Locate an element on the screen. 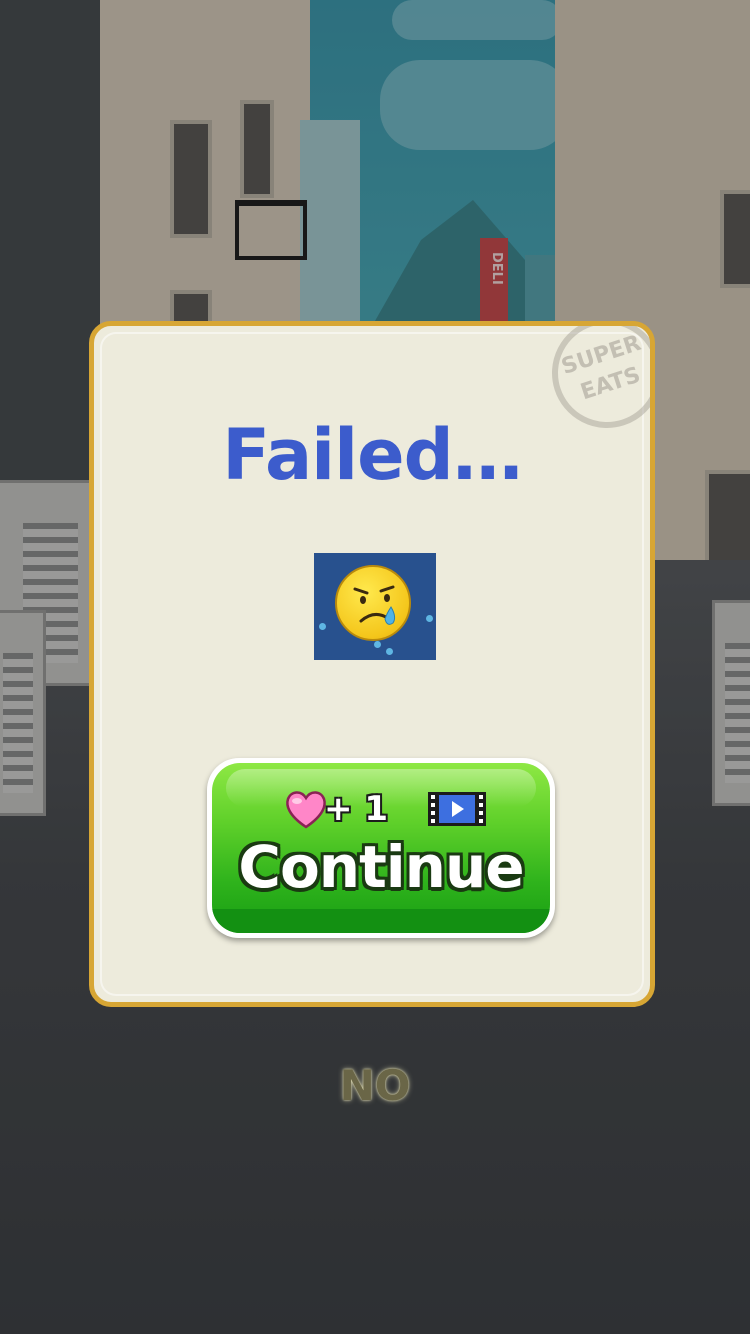 The height and width of the screenshot is (1334, 750). reward-row: + 1 is located at coordinates (381, 807).